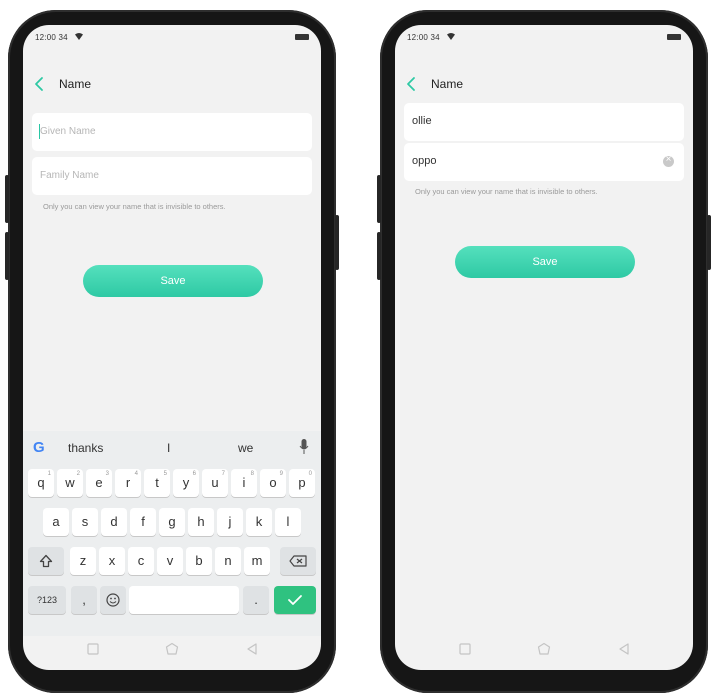 This screenshot has height=697, width=711. I want to click on key-i: i8, so click(244, 483).